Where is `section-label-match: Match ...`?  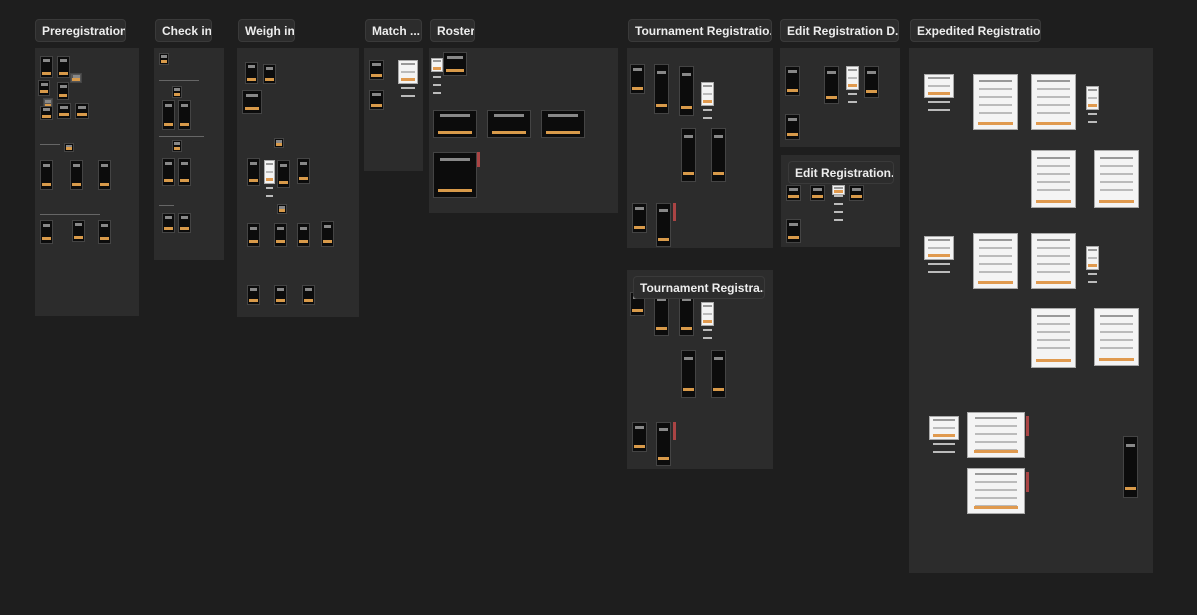
section-label-match: Match ... is located at coordinates (393, 30).